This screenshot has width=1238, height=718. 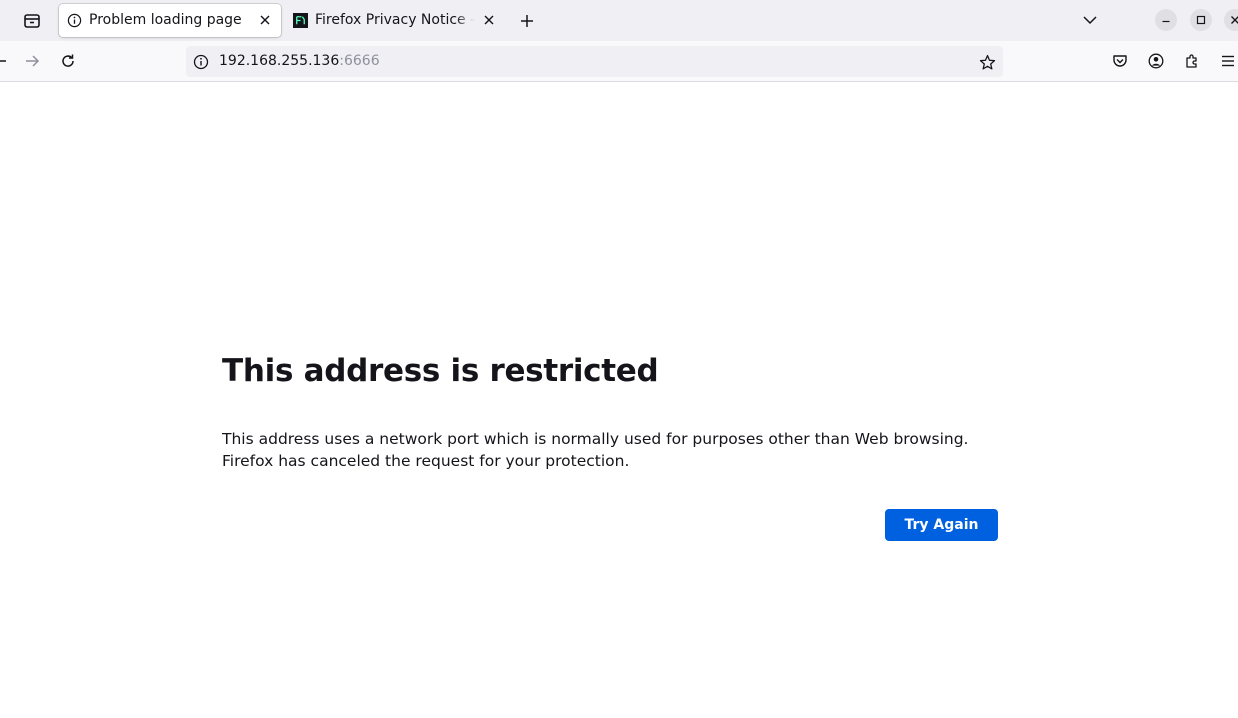 What do you see at coordinates (594, 61) in the screenshot?
I see `address-bar: 192.168.255.136:6666` at bounding box center [594, 61].